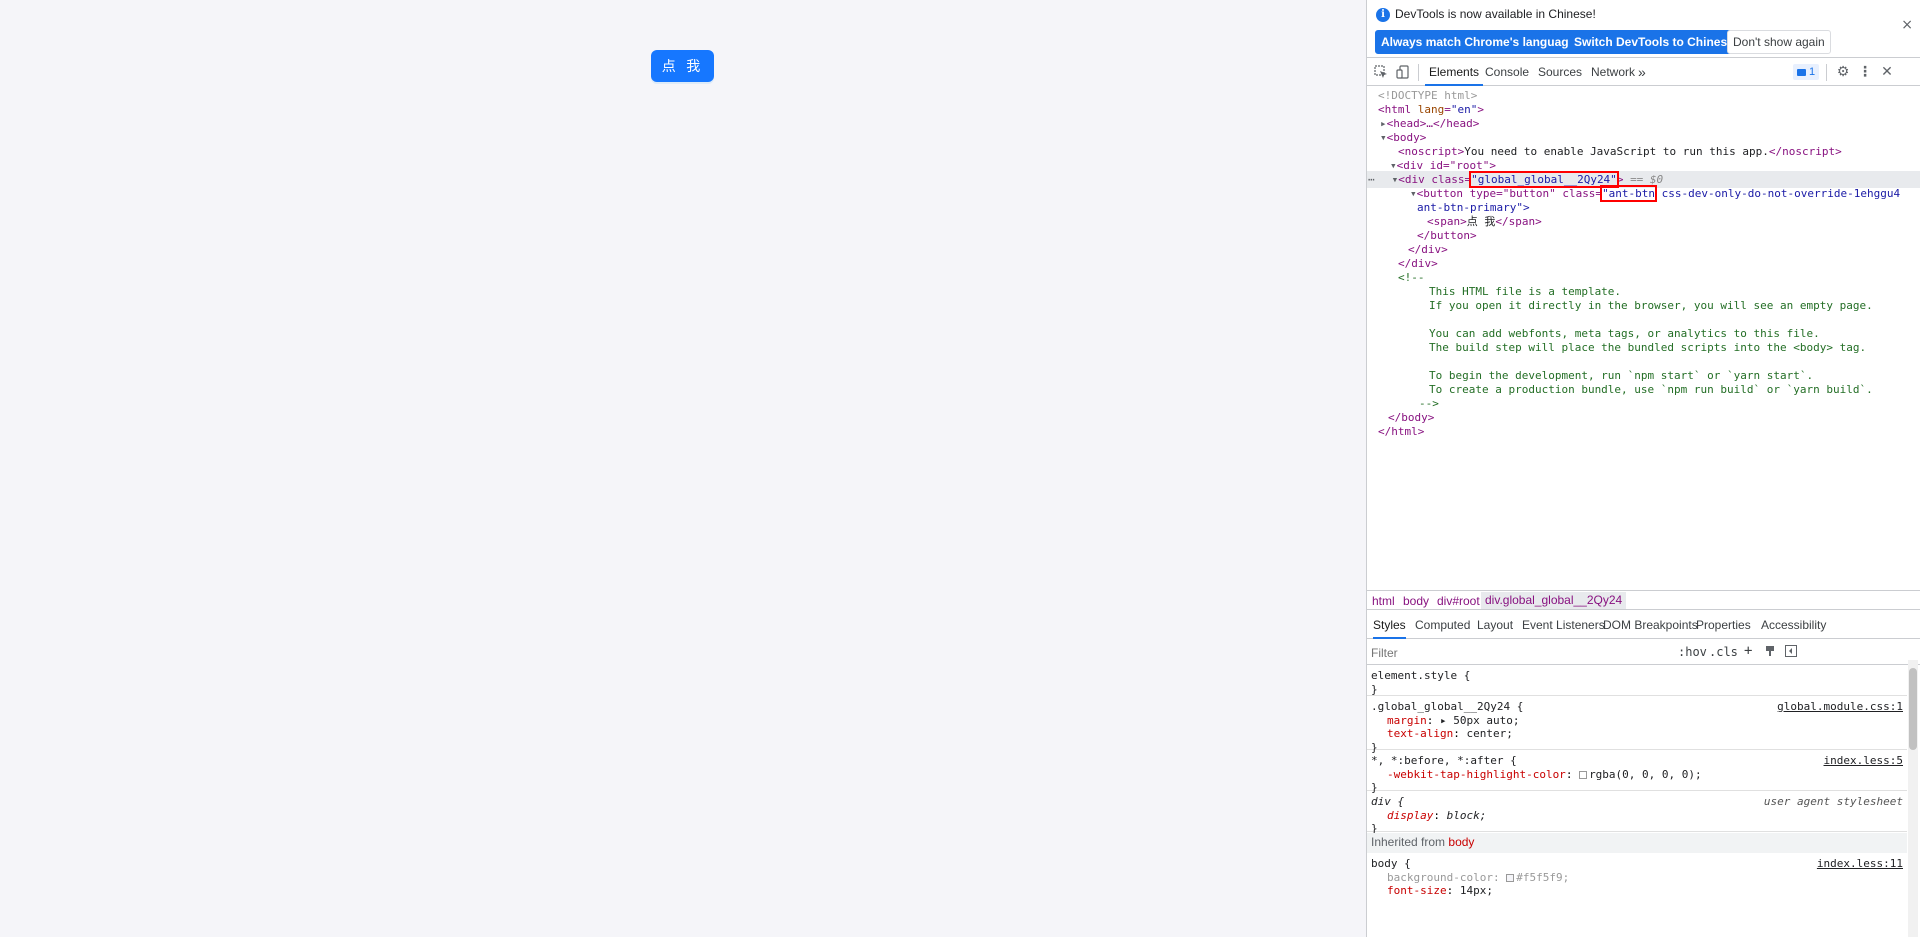 This screenshot has width=1920, height=937. Describe the element at coordinates (1554, 600) in the screenshot. I see `breadcrumb-global-div: div.global_global__2Qy24` at that location.